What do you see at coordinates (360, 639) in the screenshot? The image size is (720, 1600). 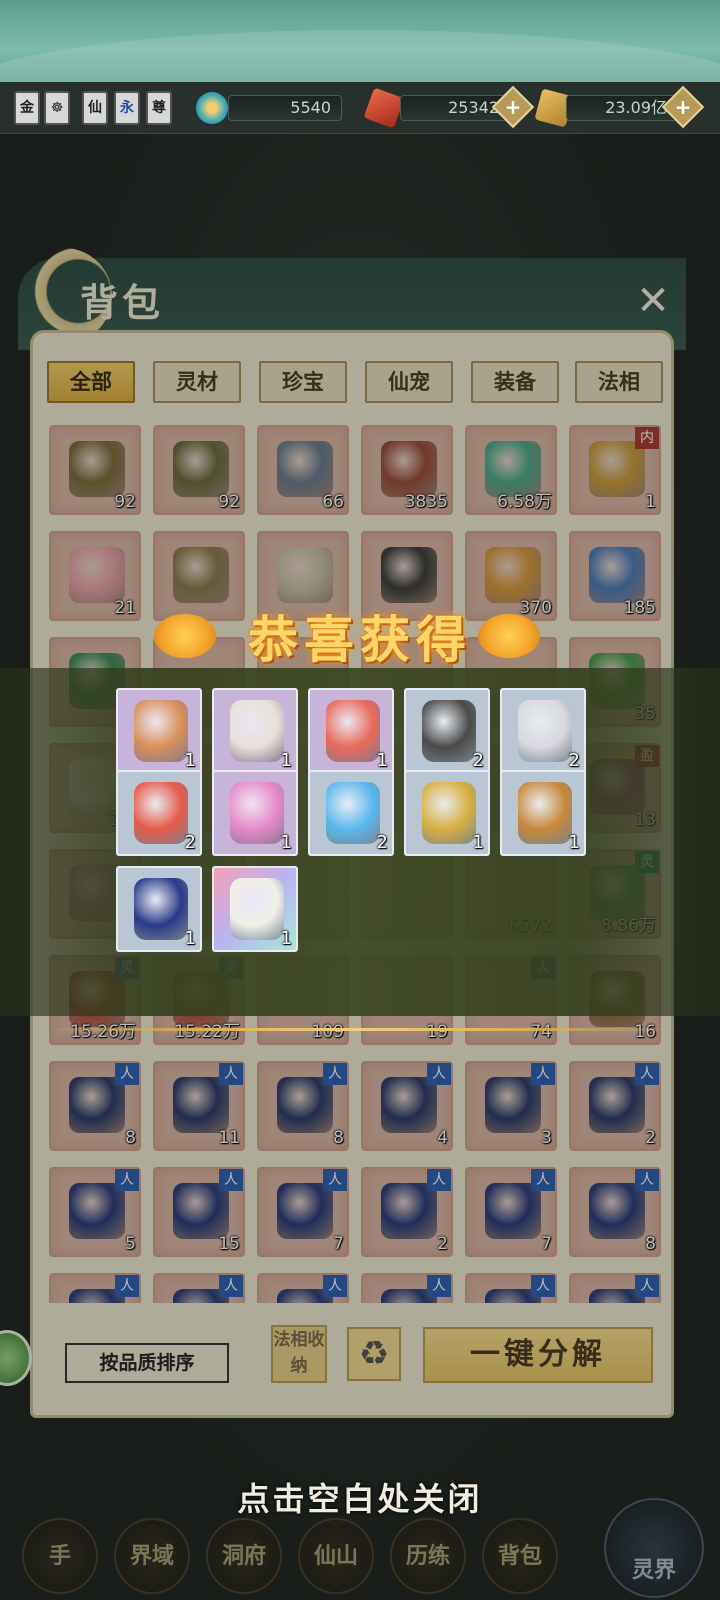 I see `reward-title: 恭喜获得` at bounding box center [360, 639].